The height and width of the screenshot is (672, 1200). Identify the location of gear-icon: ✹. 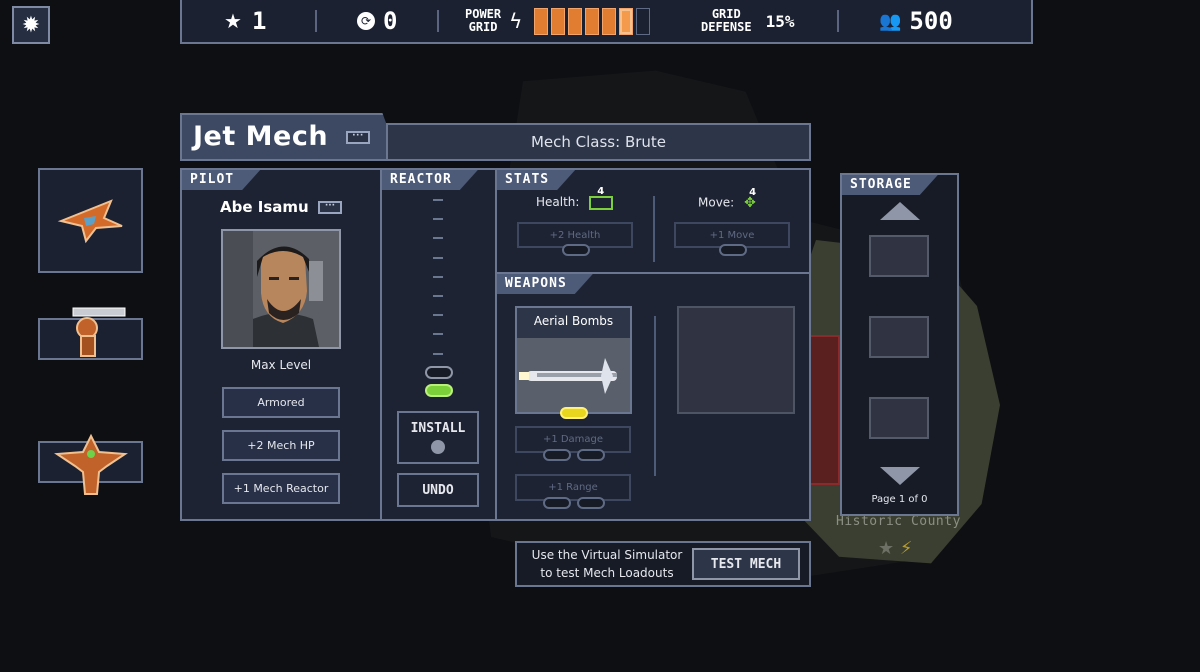
(31, 25).